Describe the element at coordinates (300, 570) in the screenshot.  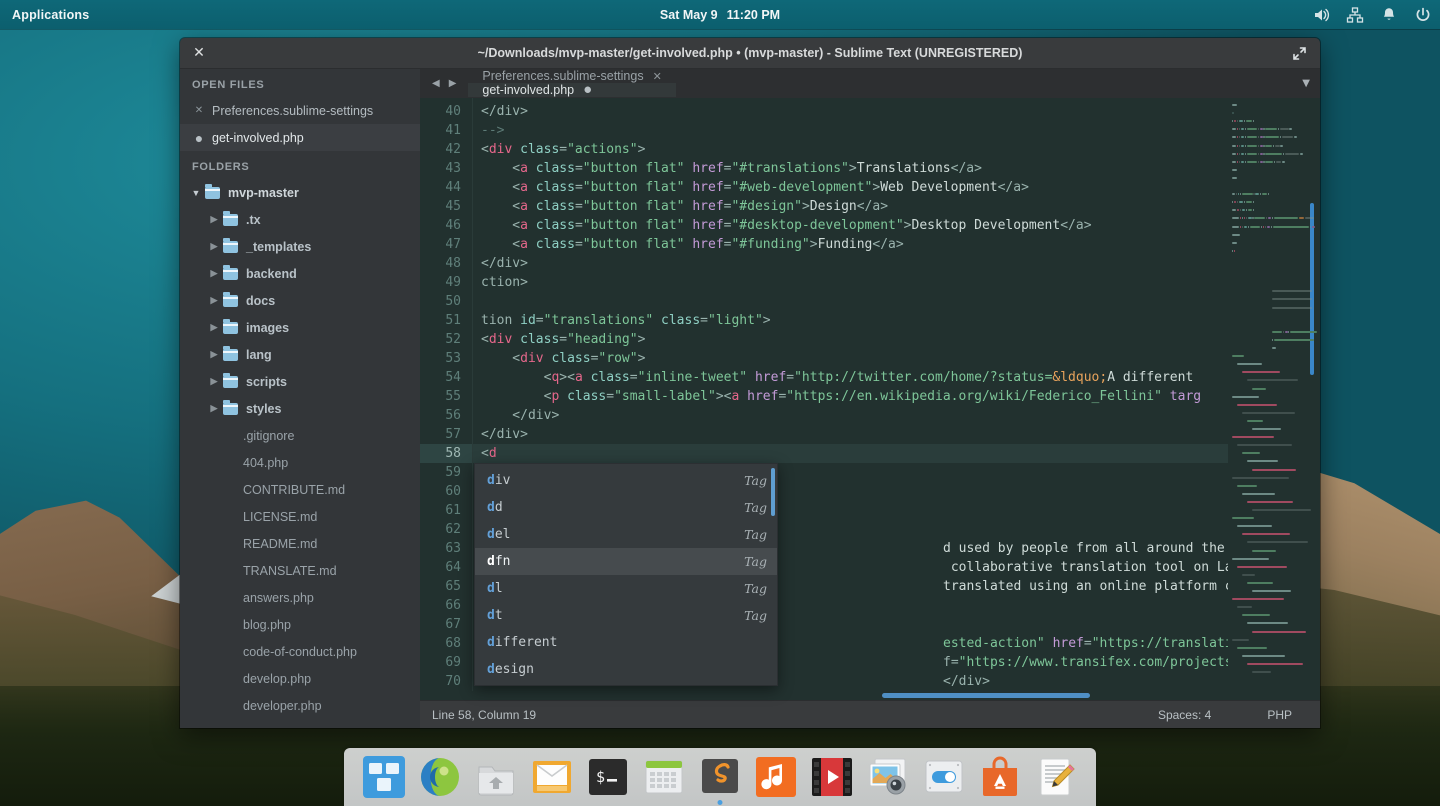
I see `file-tree-item: TRANSLATE.md` at that location.